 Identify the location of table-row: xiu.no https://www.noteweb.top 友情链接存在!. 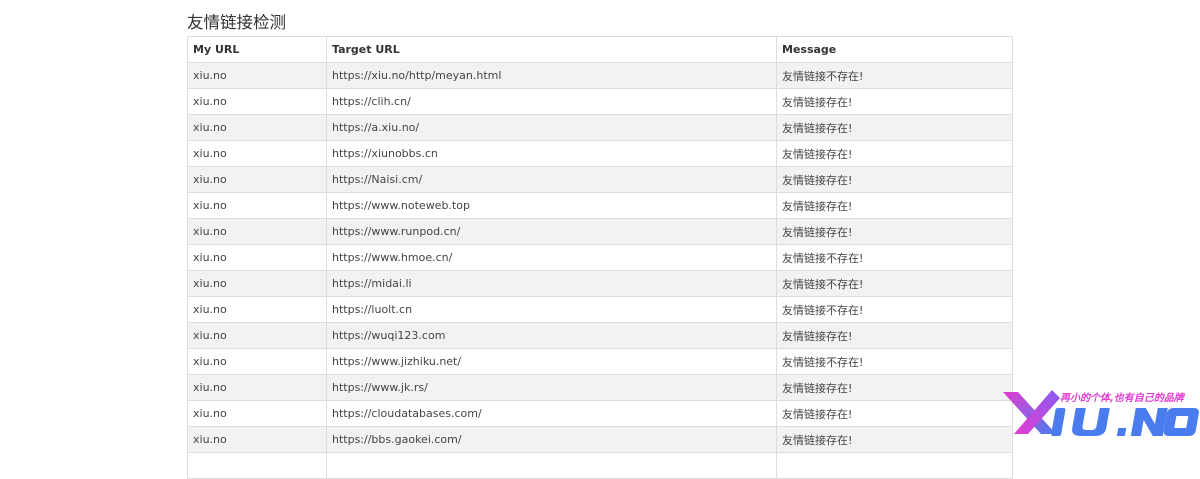
(600, 205).